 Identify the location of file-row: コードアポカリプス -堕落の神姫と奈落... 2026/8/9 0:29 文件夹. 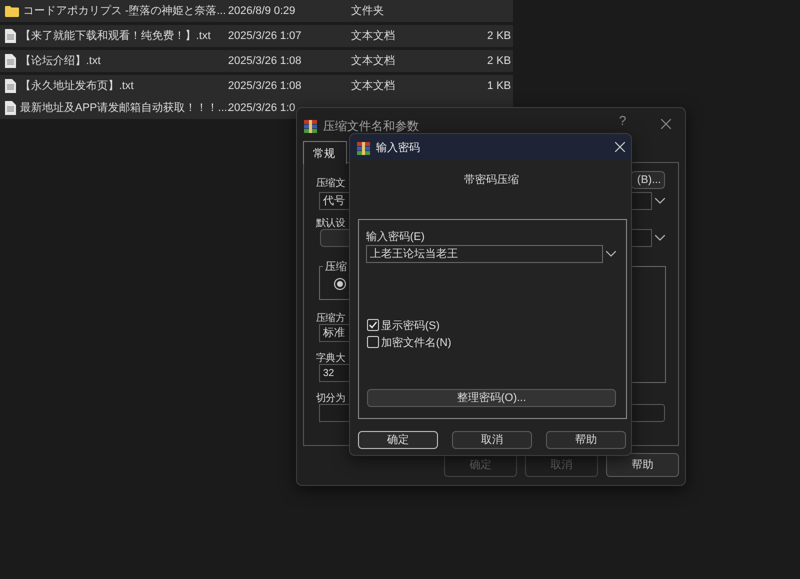
(256, 11).